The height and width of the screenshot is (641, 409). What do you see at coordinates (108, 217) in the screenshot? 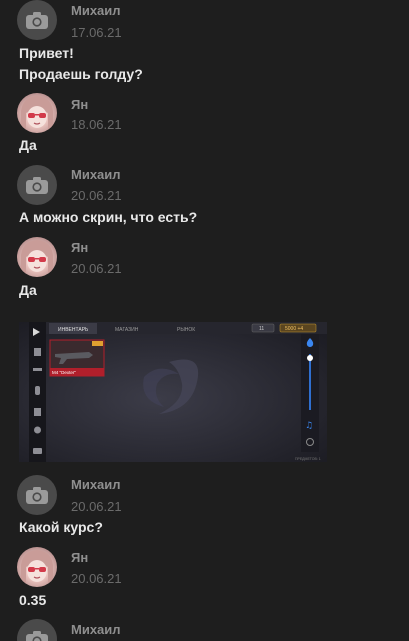
I see `message-text-line: А можно скрин, что есть?` at bounding box center [108, 217].